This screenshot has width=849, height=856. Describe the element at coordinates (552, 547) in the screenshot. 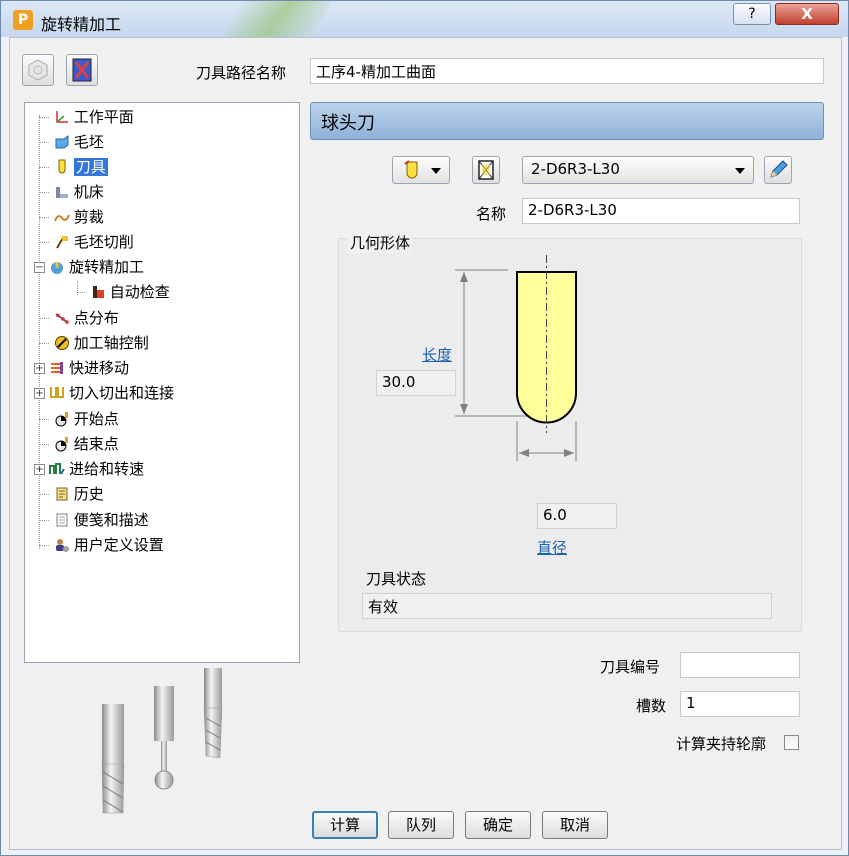

I see `diameter-link: 直径` at that location.